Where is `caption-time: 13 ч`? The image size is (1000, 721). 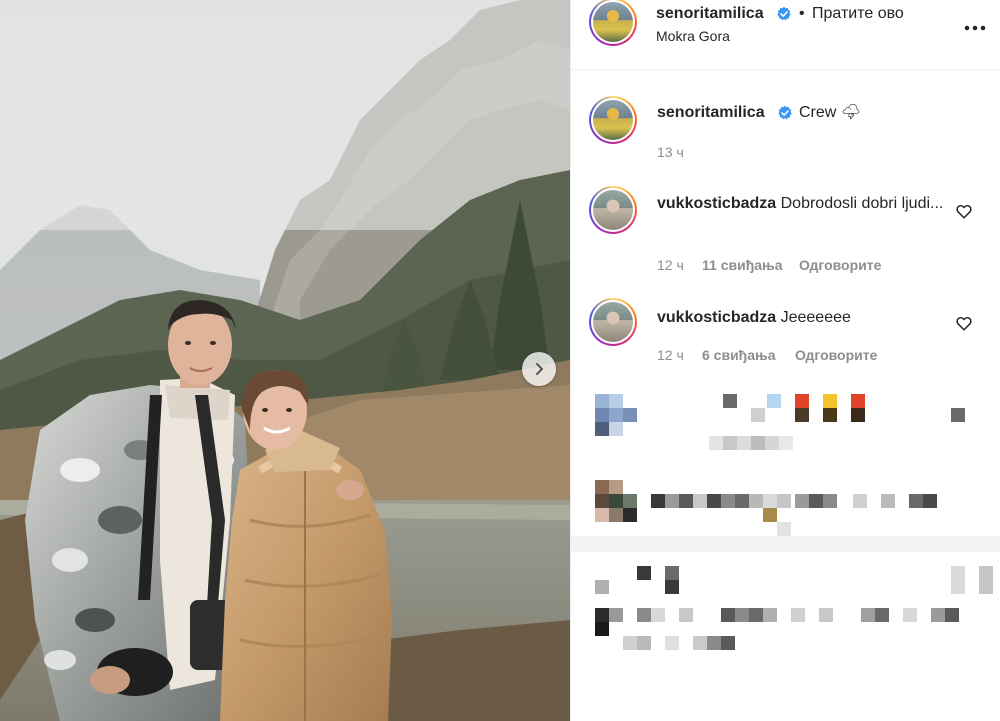 caption-time: 13 ч is located at coordinates (670, 152).